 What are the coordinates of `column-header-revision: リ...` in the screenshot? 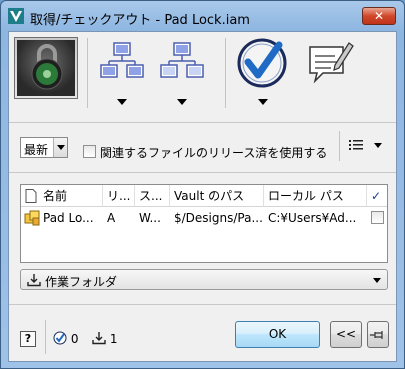 It's located at (119, 196).